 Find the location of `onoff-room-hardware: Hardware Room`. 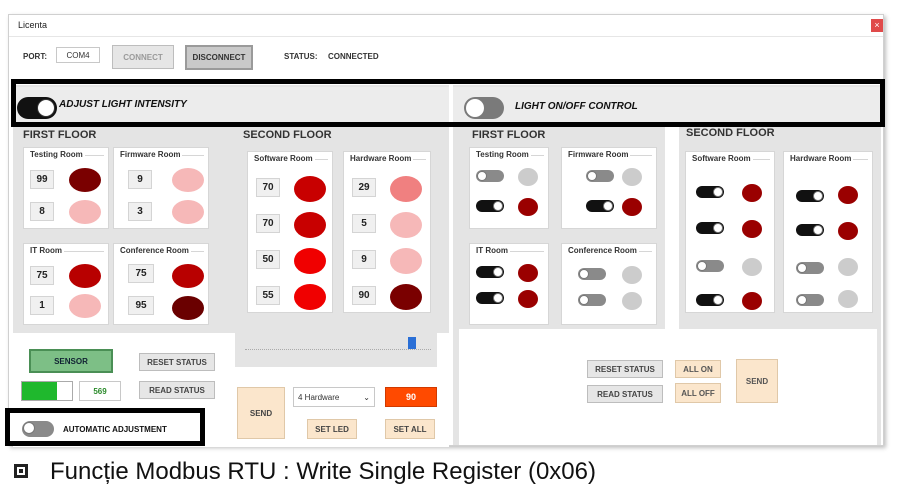

onoff-room-hardware: Hardware Room is located at coordinates (828, 232).